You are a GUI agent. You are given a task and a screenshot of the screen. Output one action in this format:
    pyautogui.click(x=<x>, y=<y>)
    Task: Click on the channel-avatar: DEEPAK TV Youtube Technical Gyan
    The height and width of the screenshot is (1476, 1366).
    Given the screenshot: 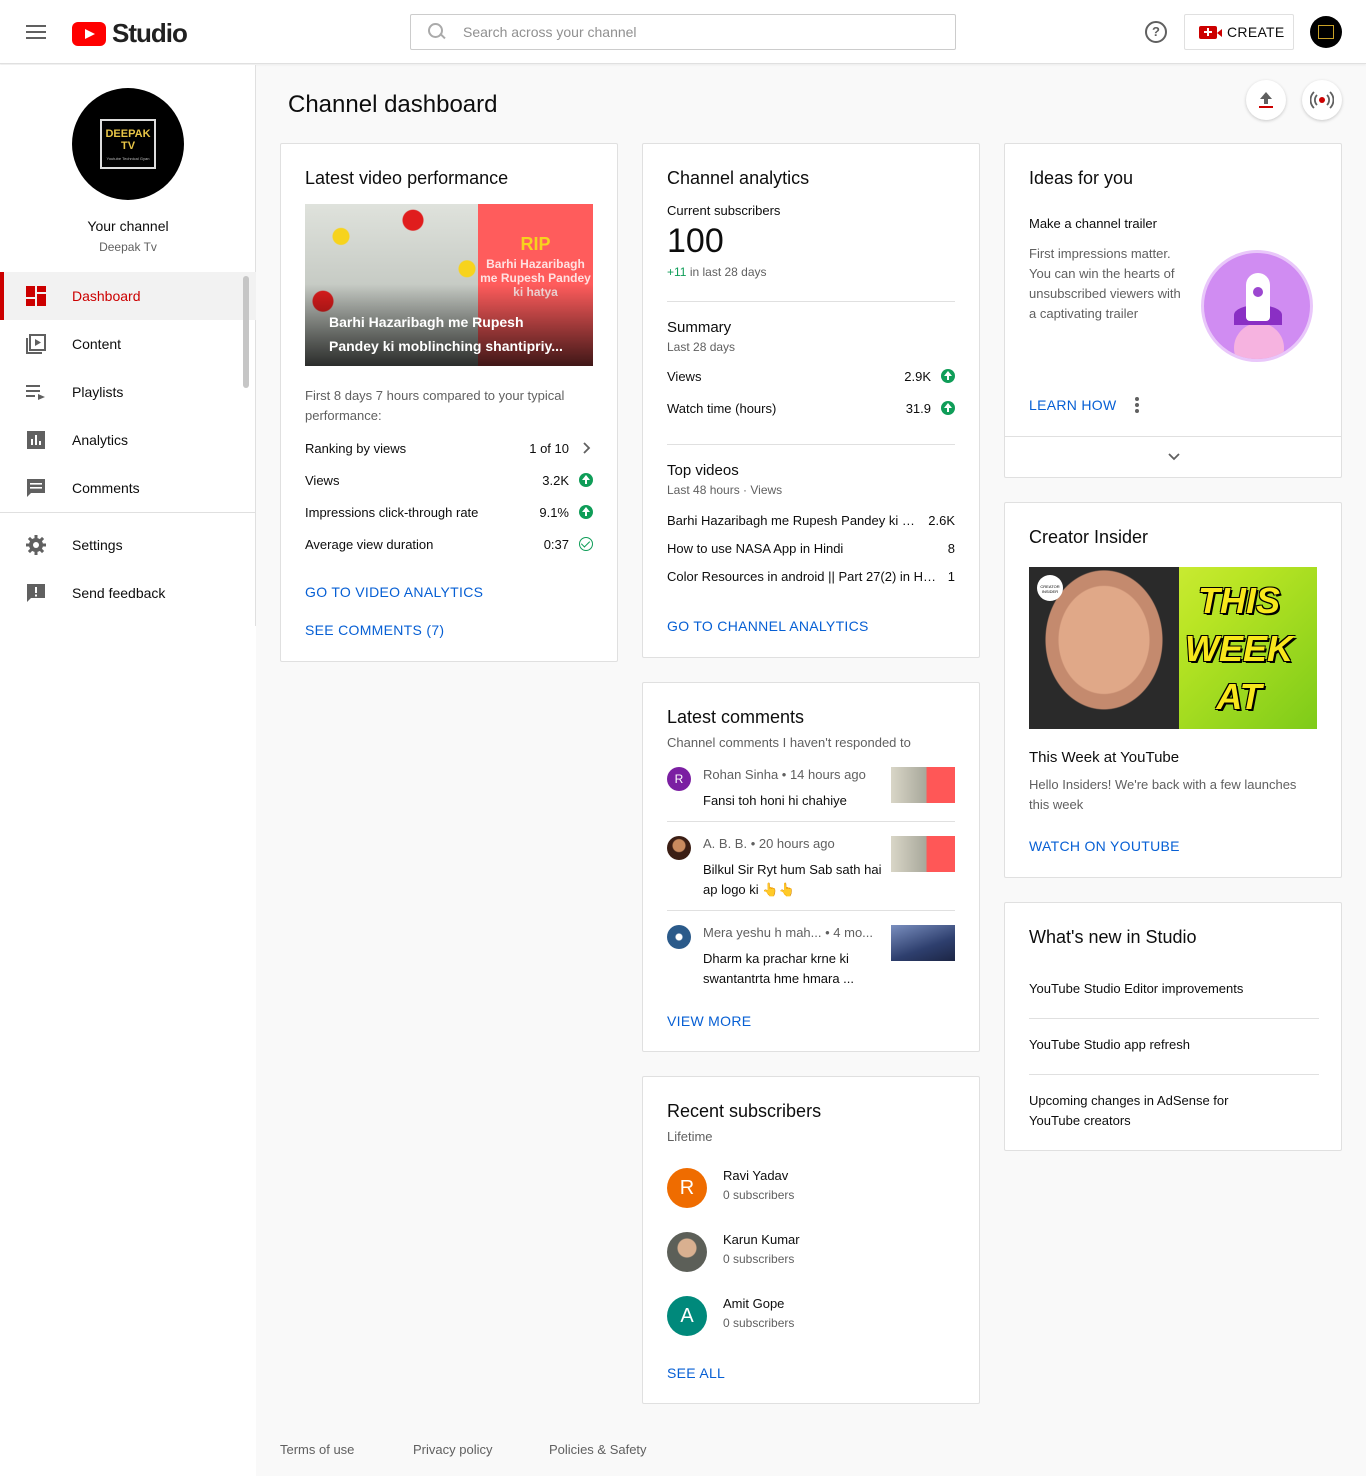 What is the action you would take?
    pyautogui.click(x=128, y=144)
    